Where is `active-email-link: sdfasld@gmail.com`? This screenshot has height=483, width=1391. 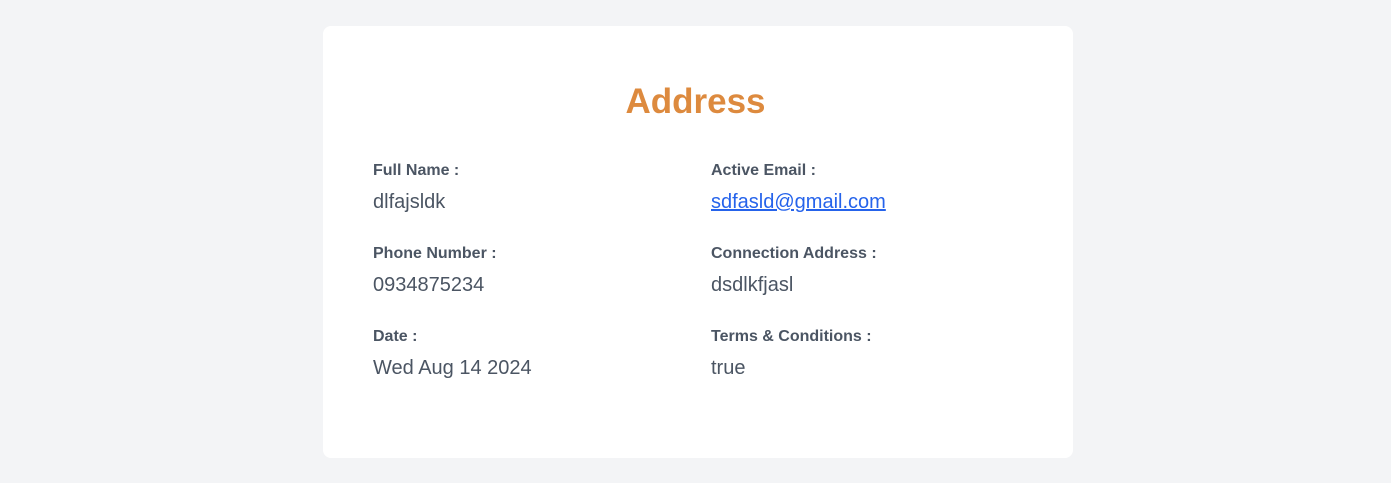 active-email-link: sdfasld@gmail.com is located at coordinates (798, 202).